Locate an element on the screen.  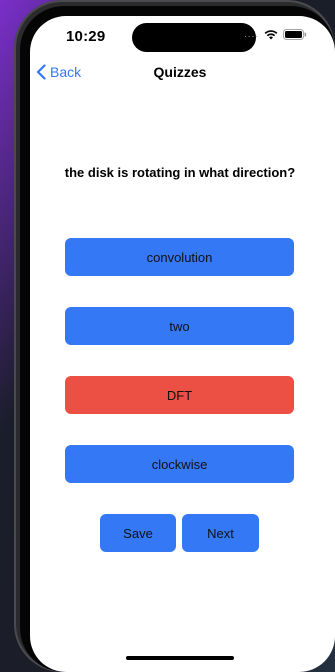
status-time: 10:29 is located at coordinates (86, 36).